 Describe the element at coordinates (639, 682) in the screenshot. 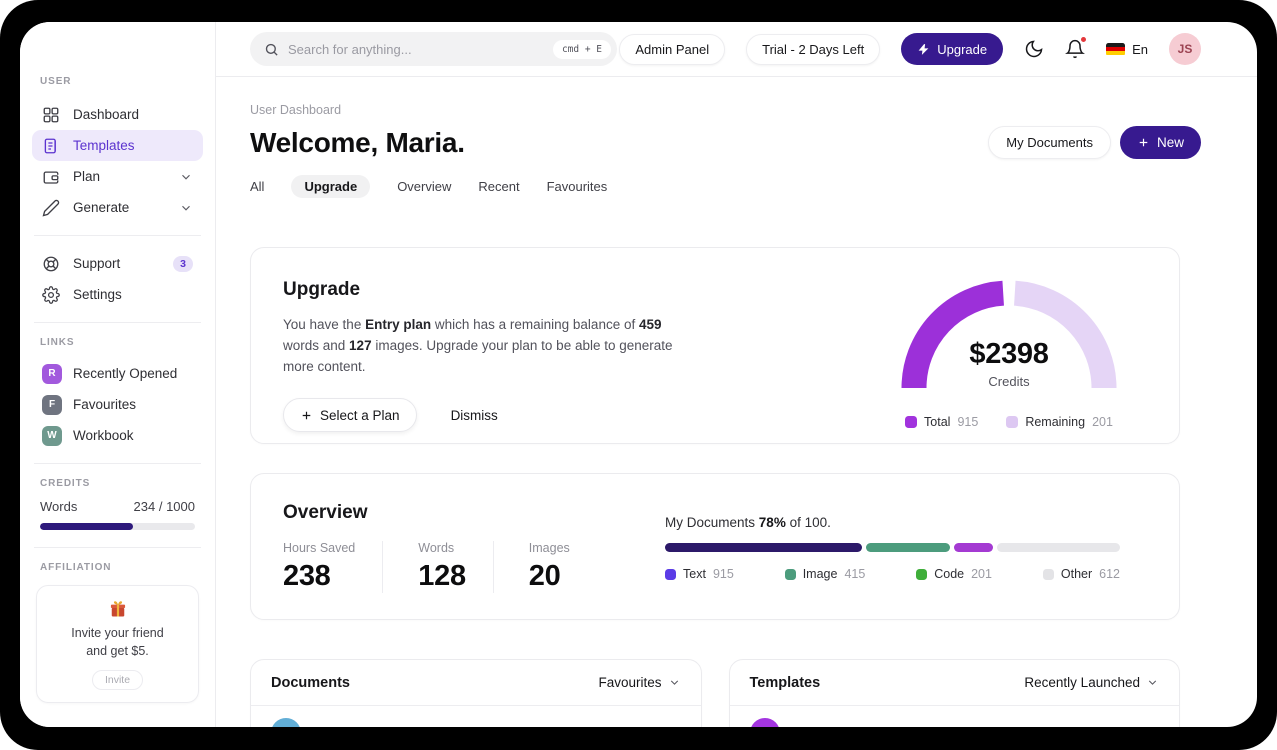

I see `documents-filter-dropdown: Favourites` at that location.